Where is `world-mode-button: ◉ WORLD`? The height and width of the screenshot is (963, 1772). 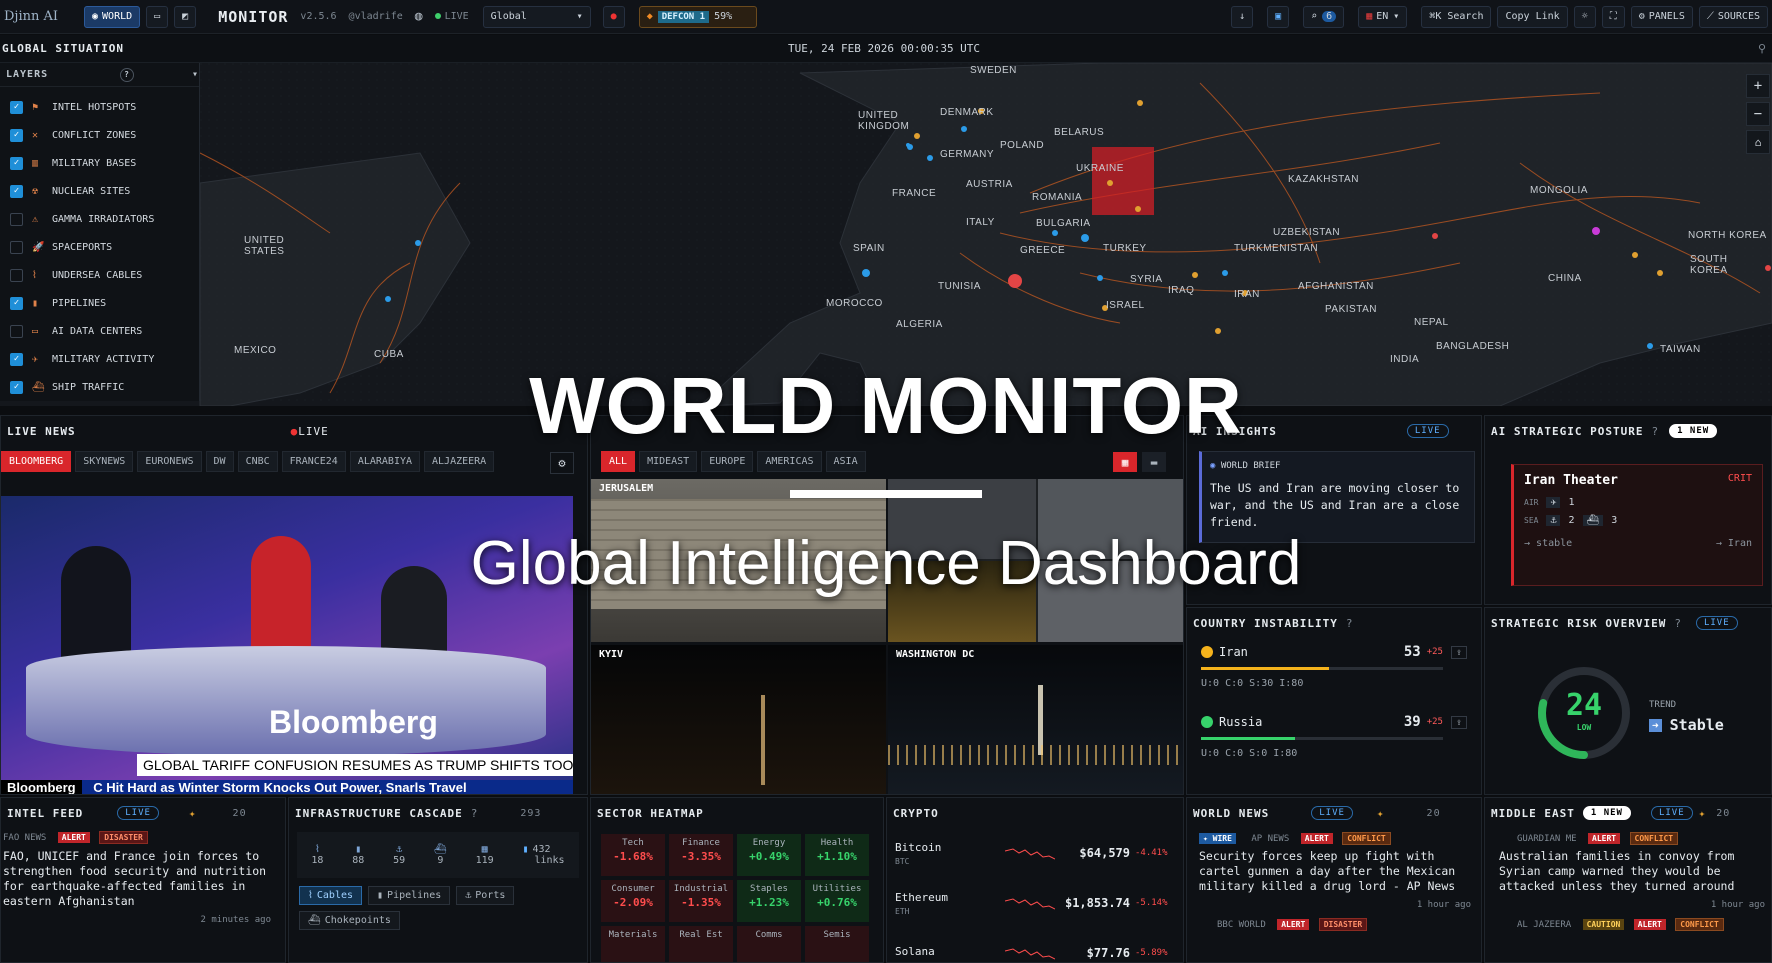
world-mode-button: ◉ WORLD is located at coordinates (112, 16).